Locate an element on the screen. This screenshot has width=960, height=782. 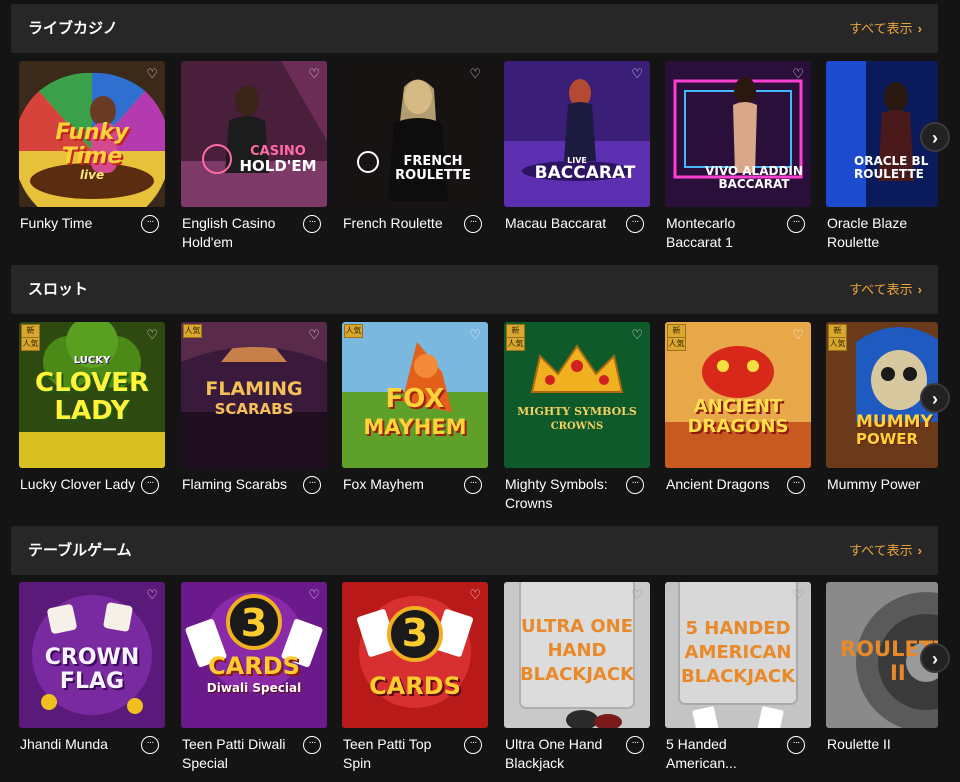
game-title: Teen Patti Diwali Special is located at coordinates (241, 754).